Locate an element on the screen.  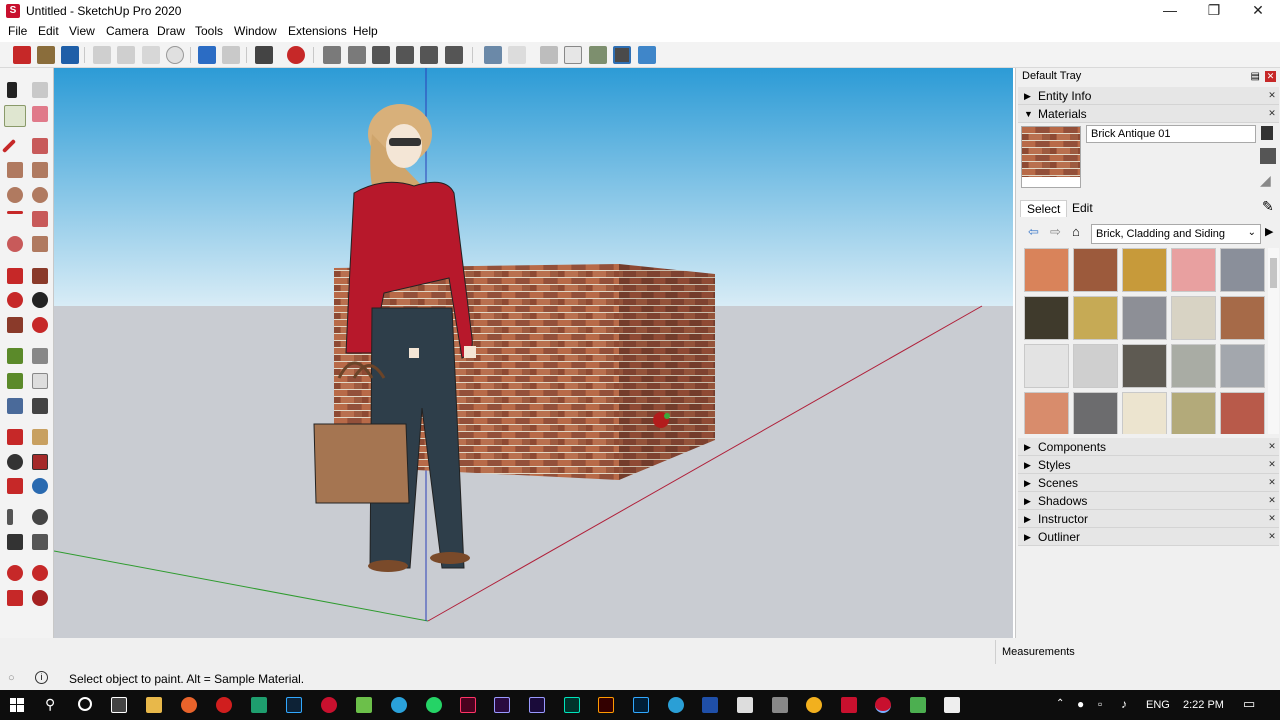
zoom-extents-icon is located at coordinates (15, 486).